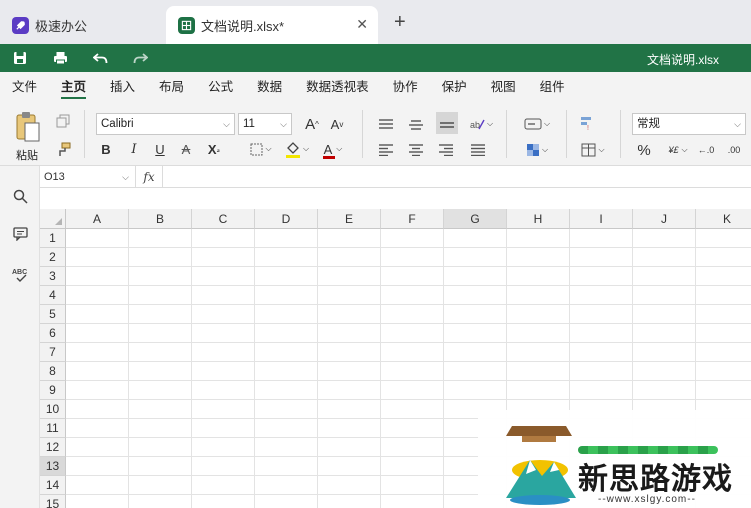  I want to click on rocket-icon, so click(20, 25).